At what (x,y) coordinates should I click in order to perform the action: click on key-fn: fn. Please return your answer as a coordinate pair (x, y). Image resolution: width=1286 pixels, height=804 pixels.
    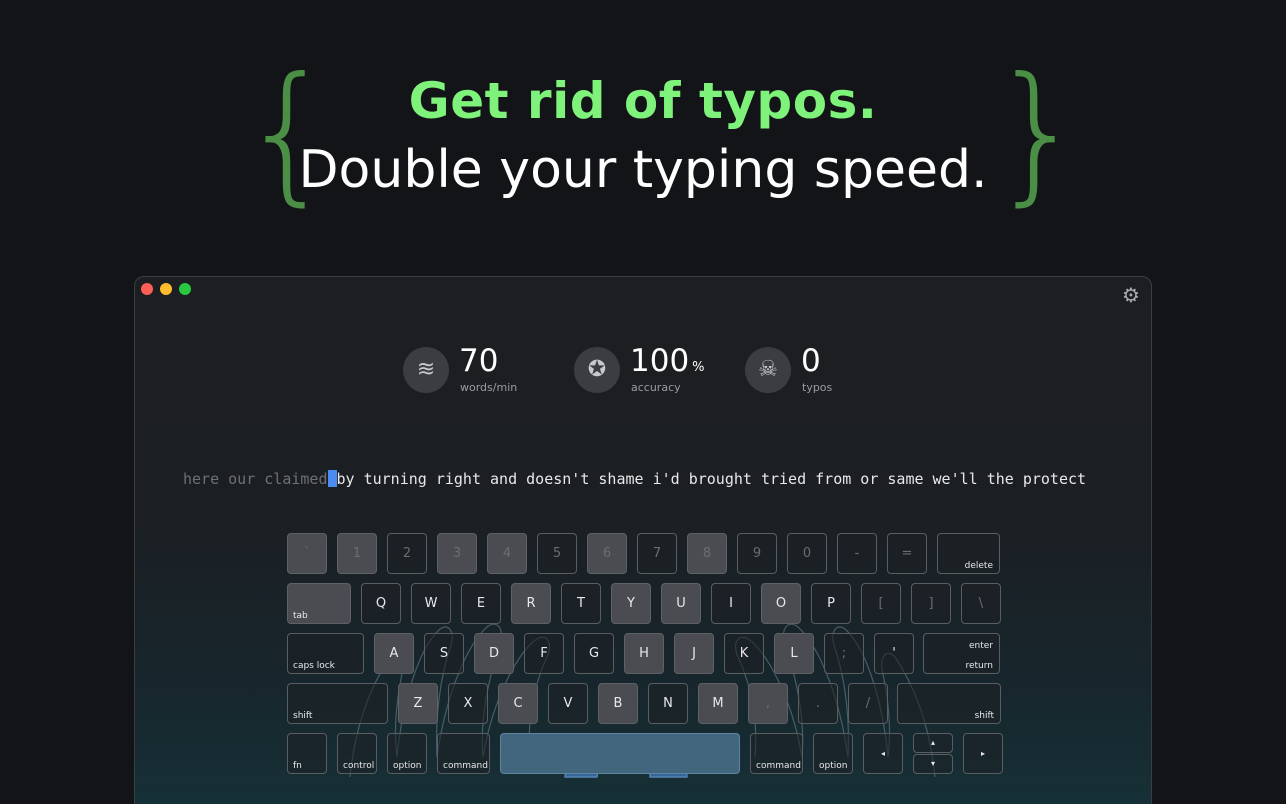
    Looking at the image, I should click on (307, 753).